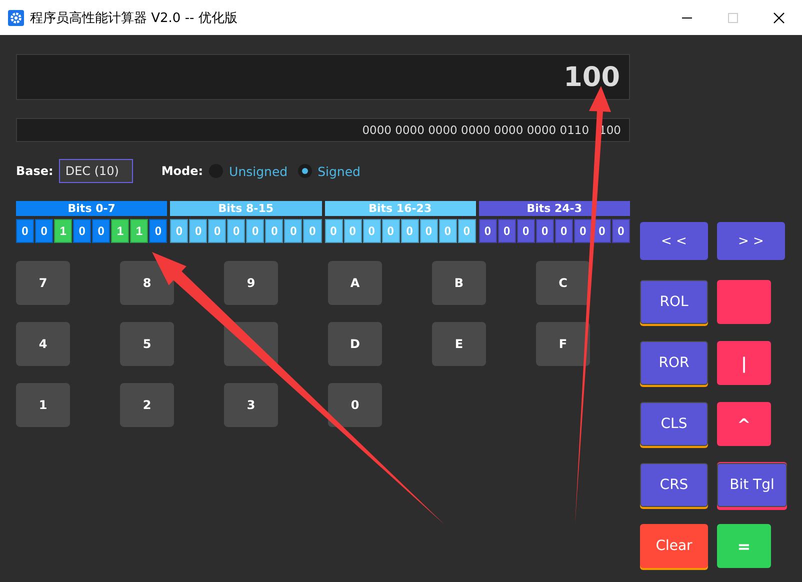  Describe the element at coordinates (96, 171) in the screenshot. I see `base-field: DEC (10)` at that location.